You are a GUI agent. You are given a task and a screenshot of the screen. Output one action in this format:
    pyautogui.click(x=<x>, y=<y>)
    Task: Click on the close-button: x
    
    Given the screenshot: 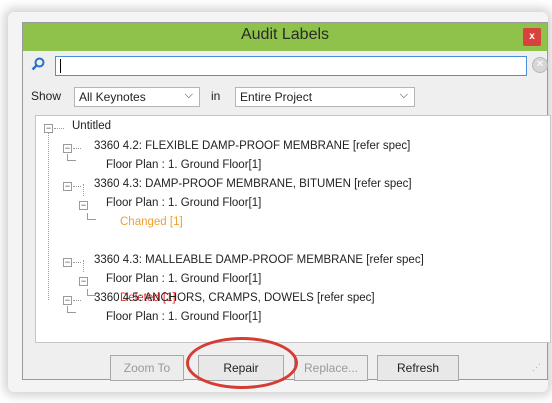 What is the action you would take?
    pyautogui.click(x=532, y=37)
    